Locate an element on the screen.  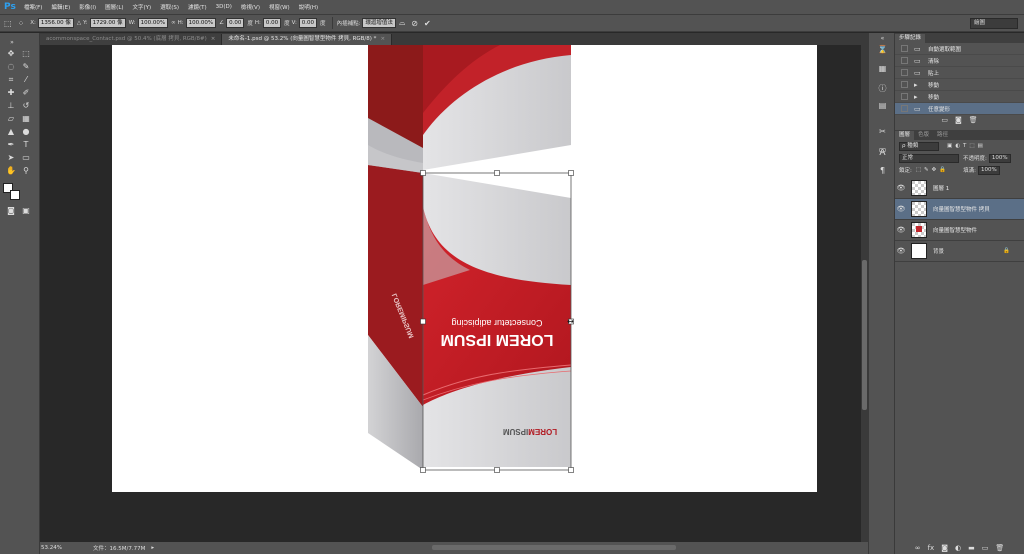
paragraph-panel-icon: ¶ is located at coordinates (882, 170).